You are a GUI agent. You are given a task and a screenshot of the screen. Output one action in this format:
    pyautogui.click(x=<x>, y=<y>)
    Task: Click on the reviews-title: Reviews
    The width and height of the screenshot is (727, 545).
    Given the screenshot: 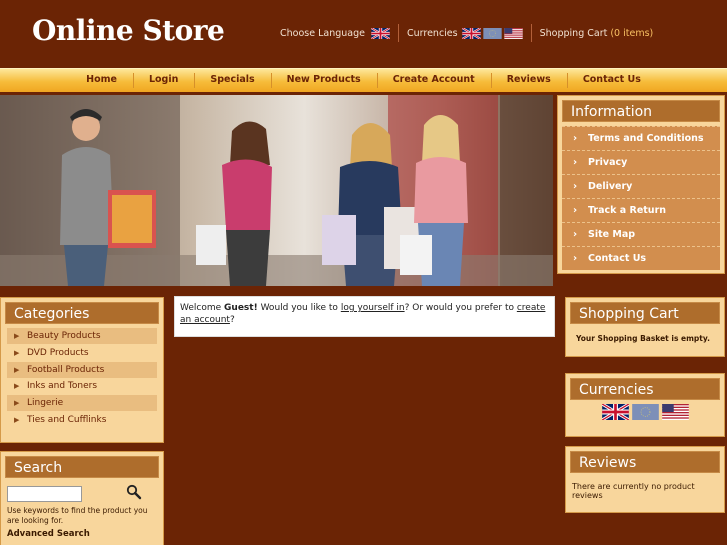 What is the action you would take?
    pyautogui.click(x=645, y=462)
    